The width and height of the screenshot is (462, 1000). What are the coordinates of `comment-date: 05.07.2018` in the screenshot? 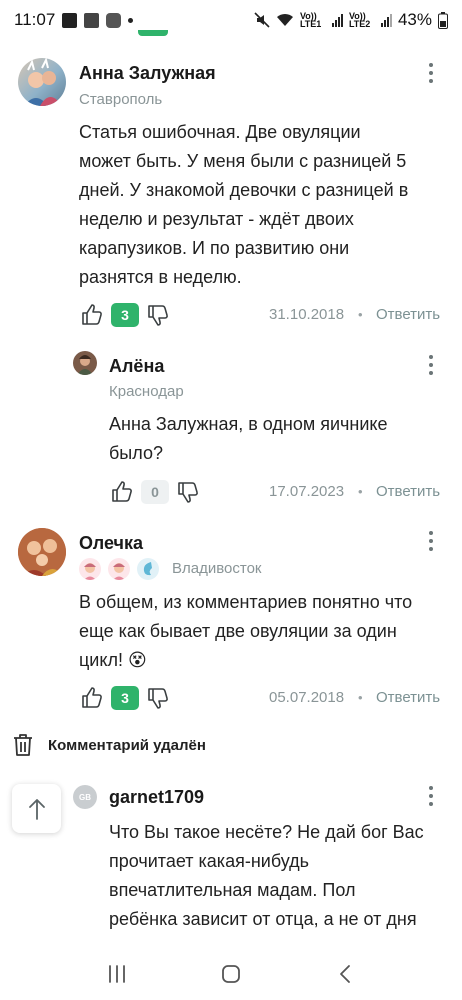 It's located at (307, 697).